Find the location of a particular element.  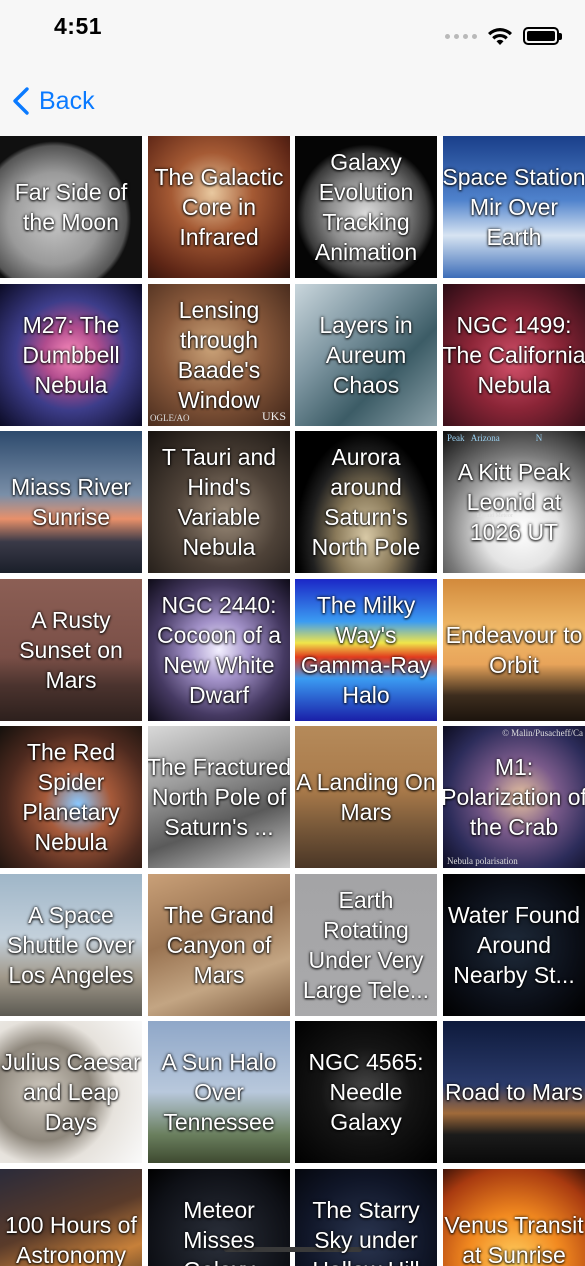

picture-tile: T Tauri and Hind's Variable Nebula is located at coordinates (219, 502).